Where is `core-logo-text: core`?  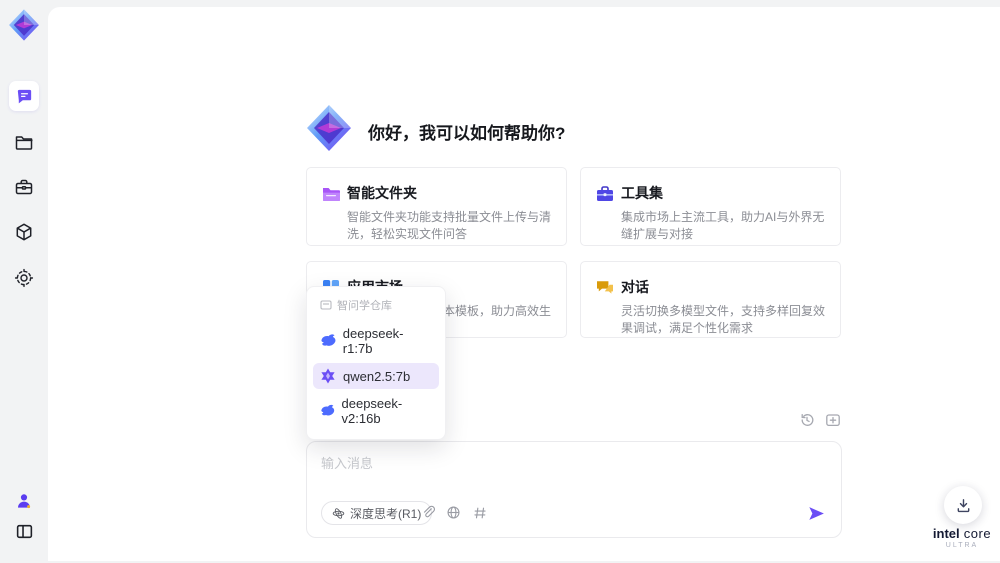 core-logo-text: core is located at coordinates (977, 533).